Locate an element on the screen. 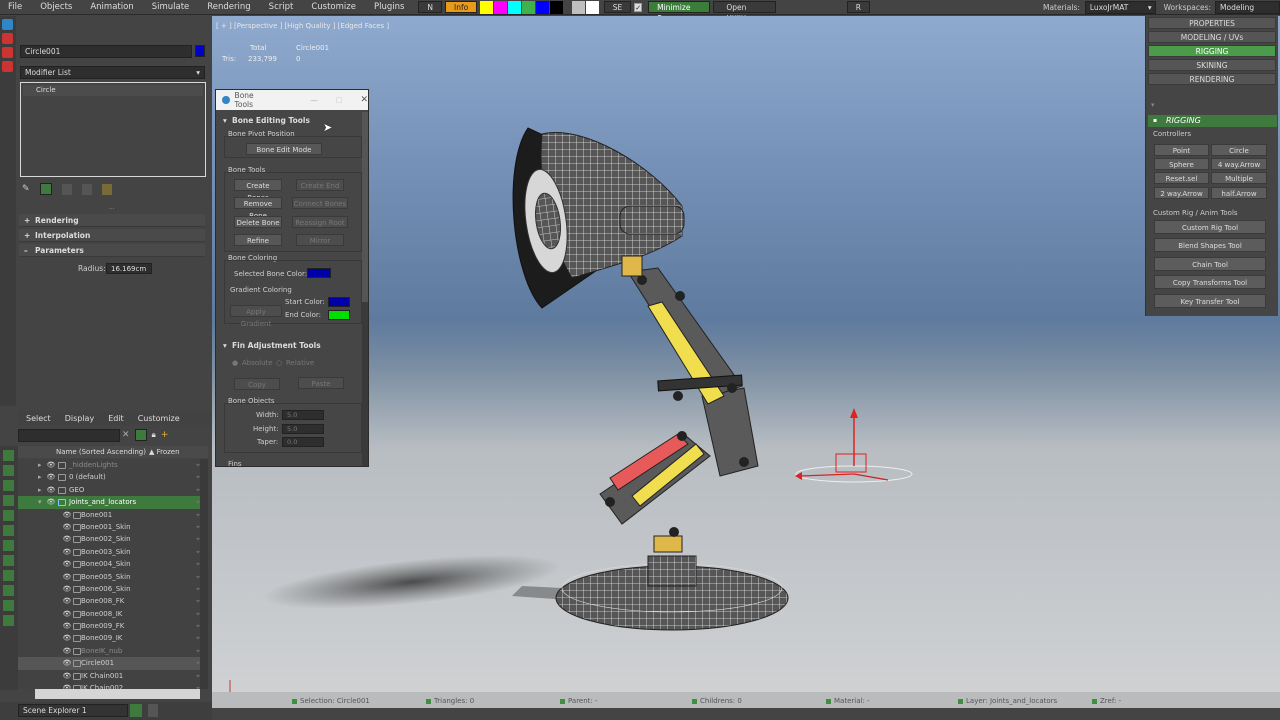 Image resolution: width=1280 pixels, height=720 pixels. menu-animation: Animation is located at coordinates (112, 7).